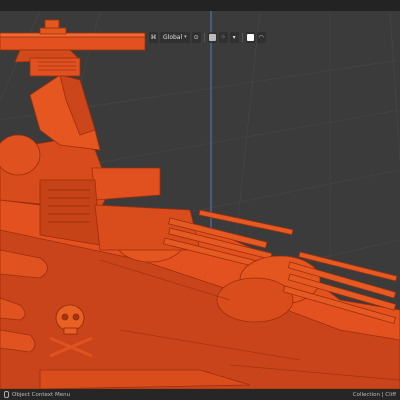  Describe the element at coordinates (374, 394) in the screenshot. I see `status-right-label: Collection | Cliff` at that location.